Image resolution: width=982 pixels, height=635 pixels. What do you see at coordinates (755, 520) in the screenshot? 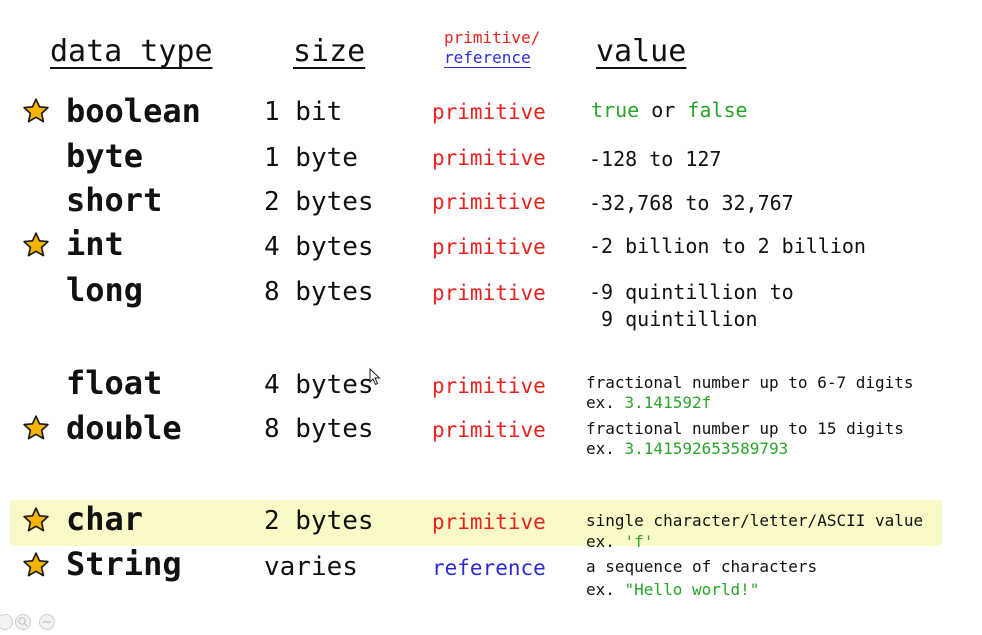
I see `value-char-line1: single character/letter/ASCII value` at bounding box center [755, 520].